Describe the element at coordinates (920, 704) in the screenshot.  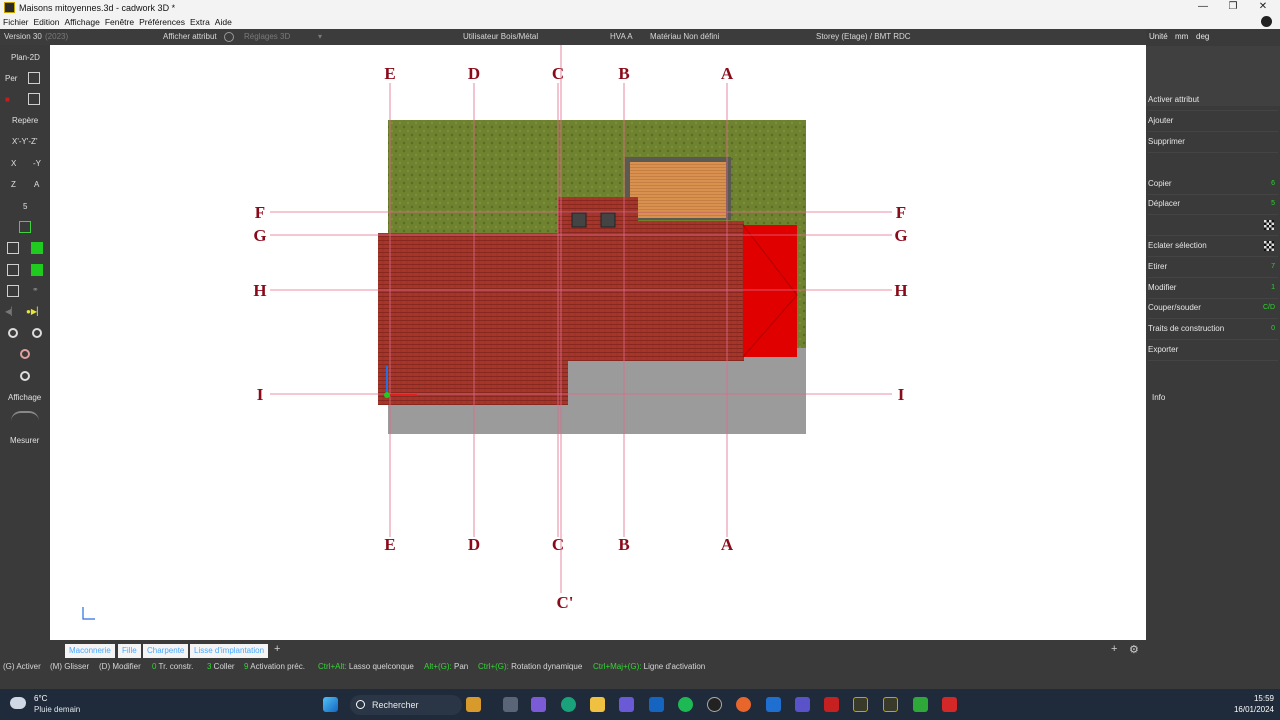
I see `green-app-icon` at that location.